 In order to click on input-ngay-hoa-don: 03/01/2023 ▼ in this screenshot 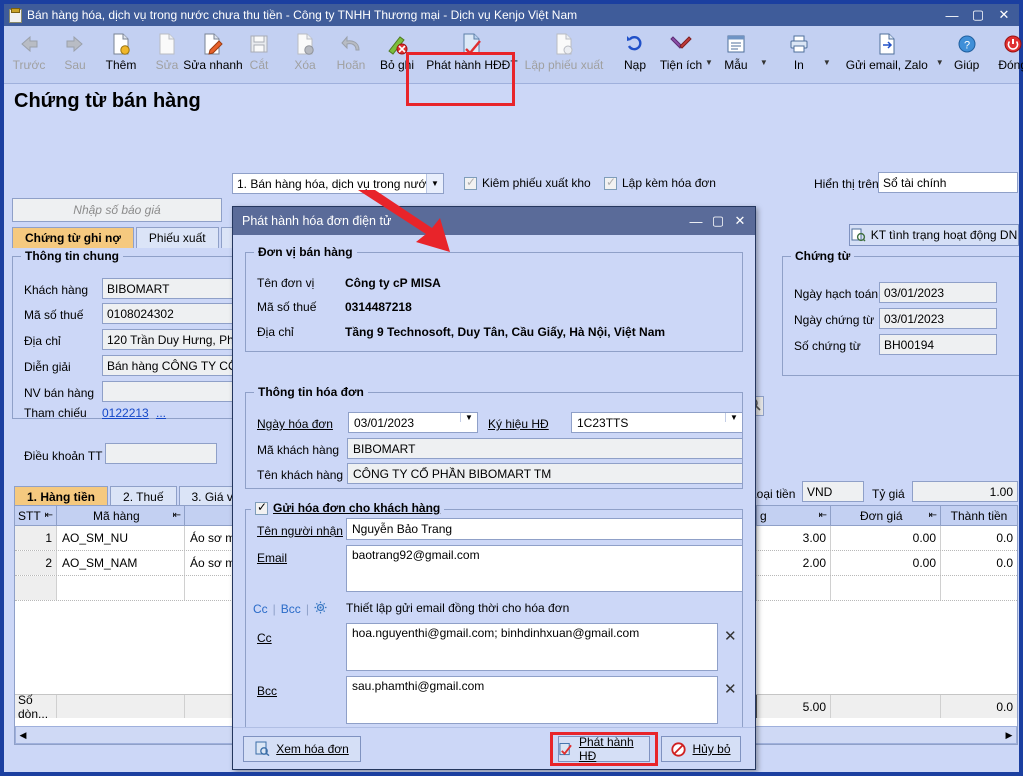, I will do `click(413, 422)`.